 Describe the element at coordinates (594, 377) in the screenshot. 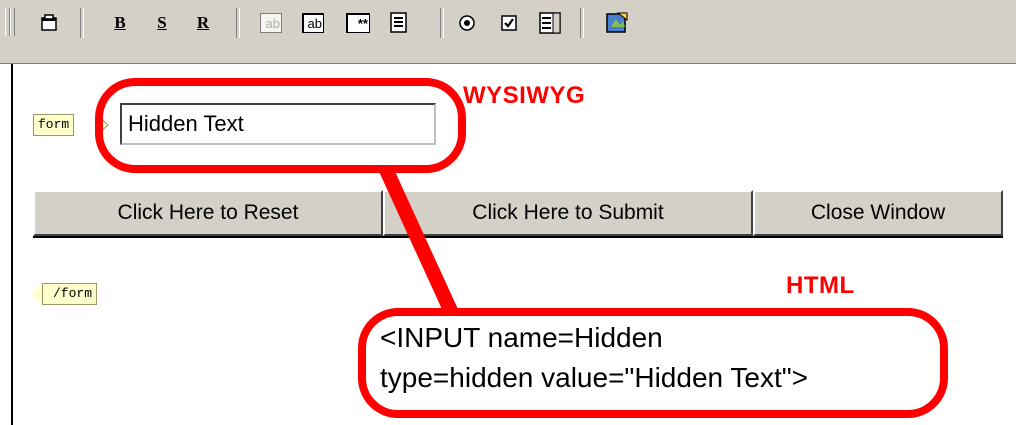

I see `code-line: type=hidden value="Hidden Text">` at that location.